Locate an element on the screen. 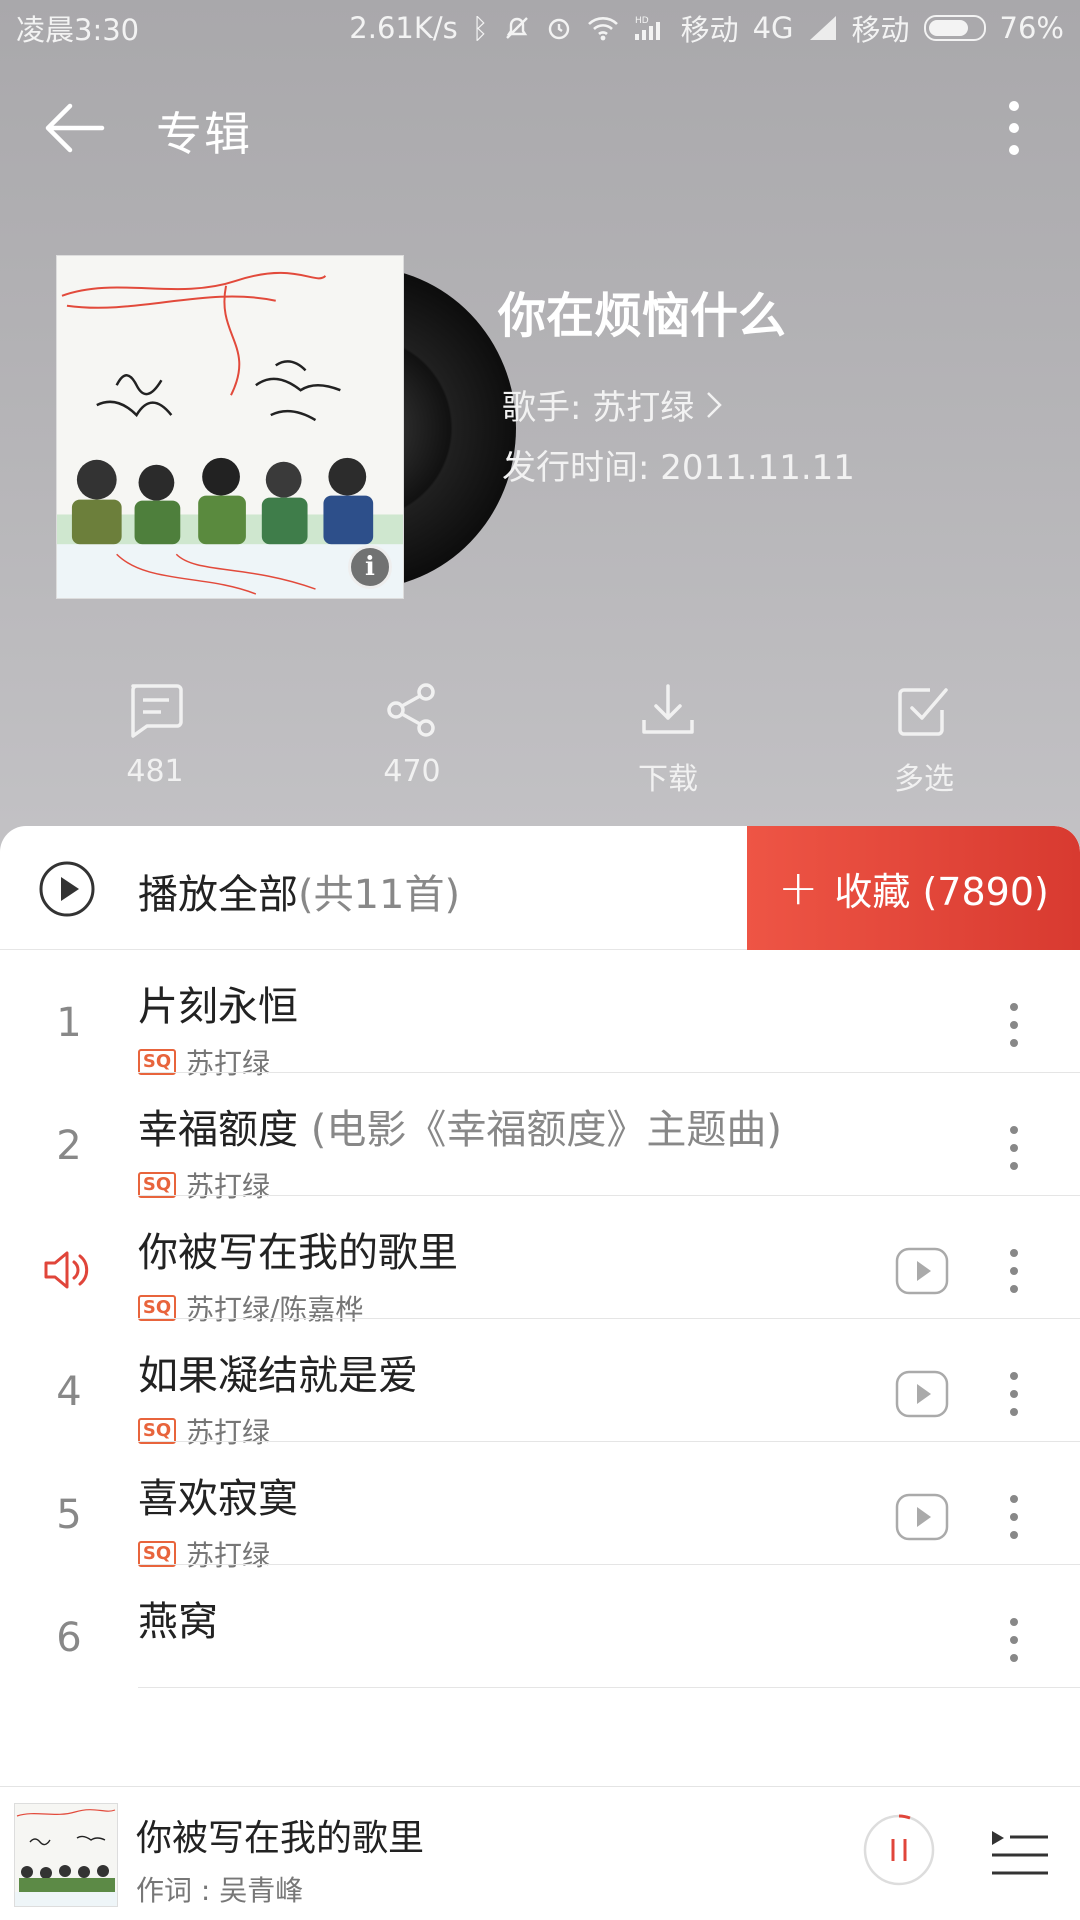 Image resolution: width=1080 pixels, height=1920 pixels. speaker-icon is located at coordinates (66, 1270).